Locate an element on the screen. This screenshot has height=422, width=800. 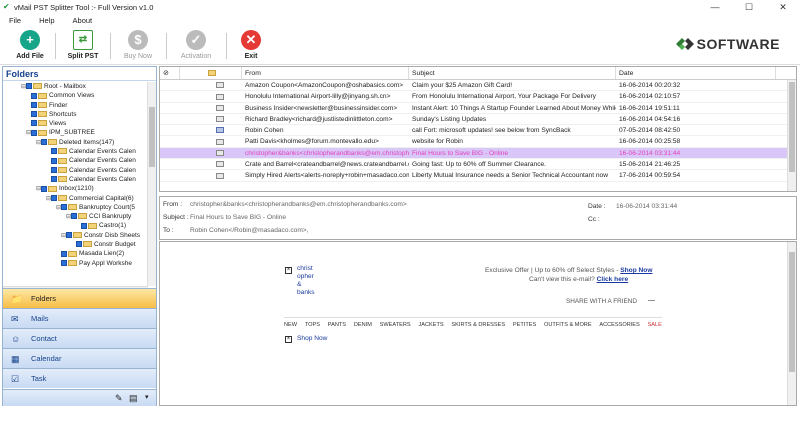
brand-logo-alt: christ opher & banks is located at coordinates (307, 281).